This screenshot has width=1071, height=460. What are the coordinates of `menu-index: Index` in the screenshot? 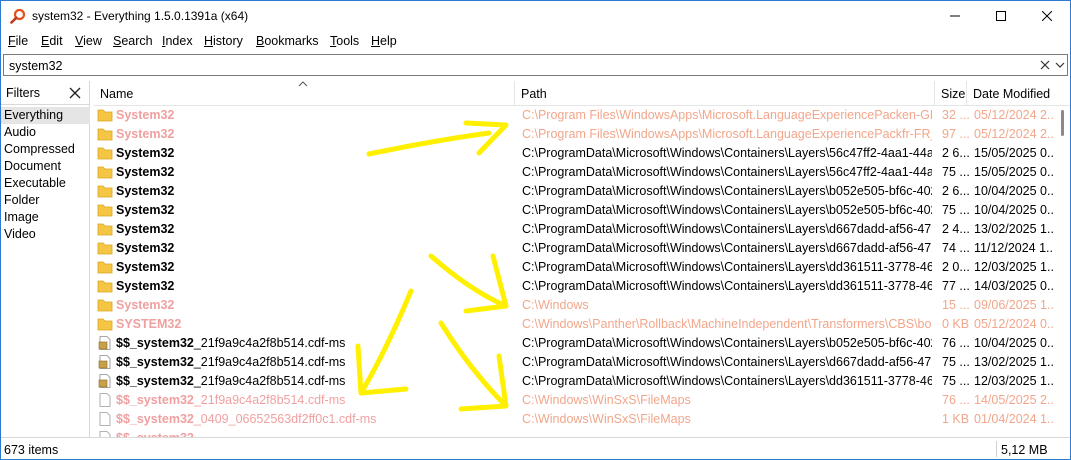 It's located at (177, 41).